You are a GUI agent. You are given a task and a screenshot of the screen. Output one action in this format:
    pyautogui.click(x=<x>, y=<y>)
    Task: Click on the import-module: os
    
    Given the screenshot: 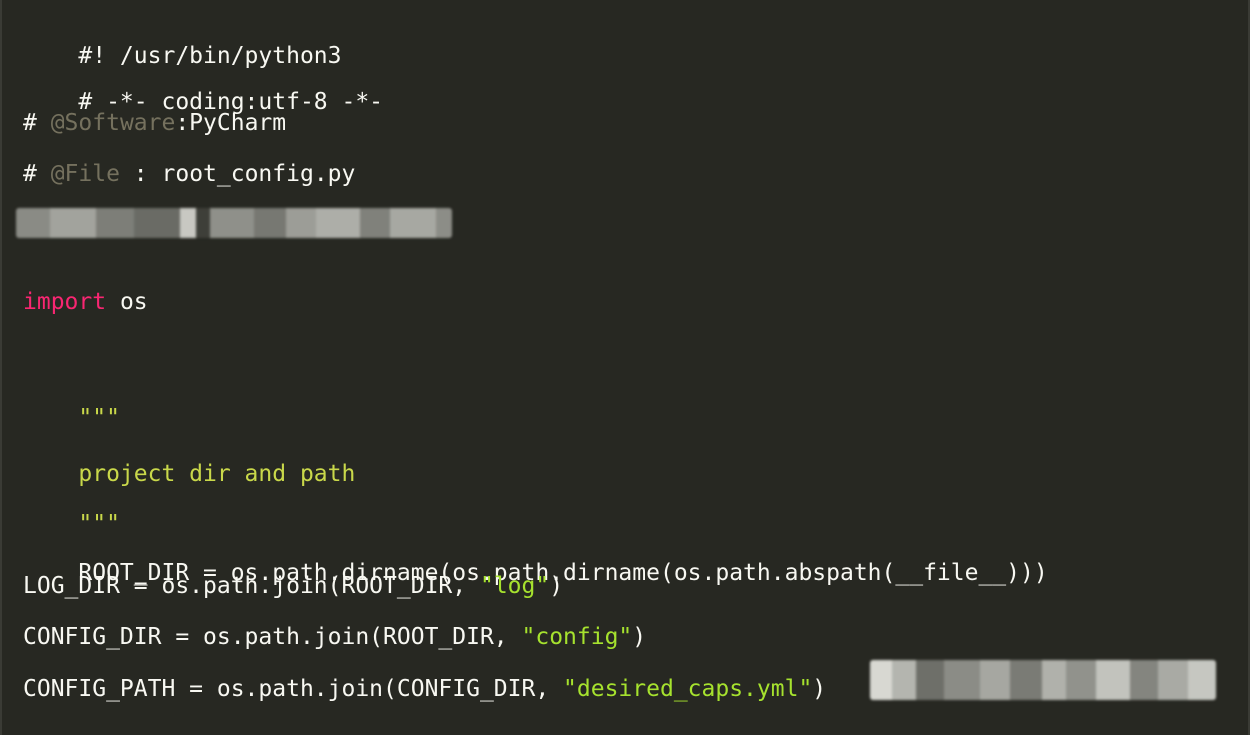 What is the action you would take?
    pyautogui.click(x=127, y=302)
    